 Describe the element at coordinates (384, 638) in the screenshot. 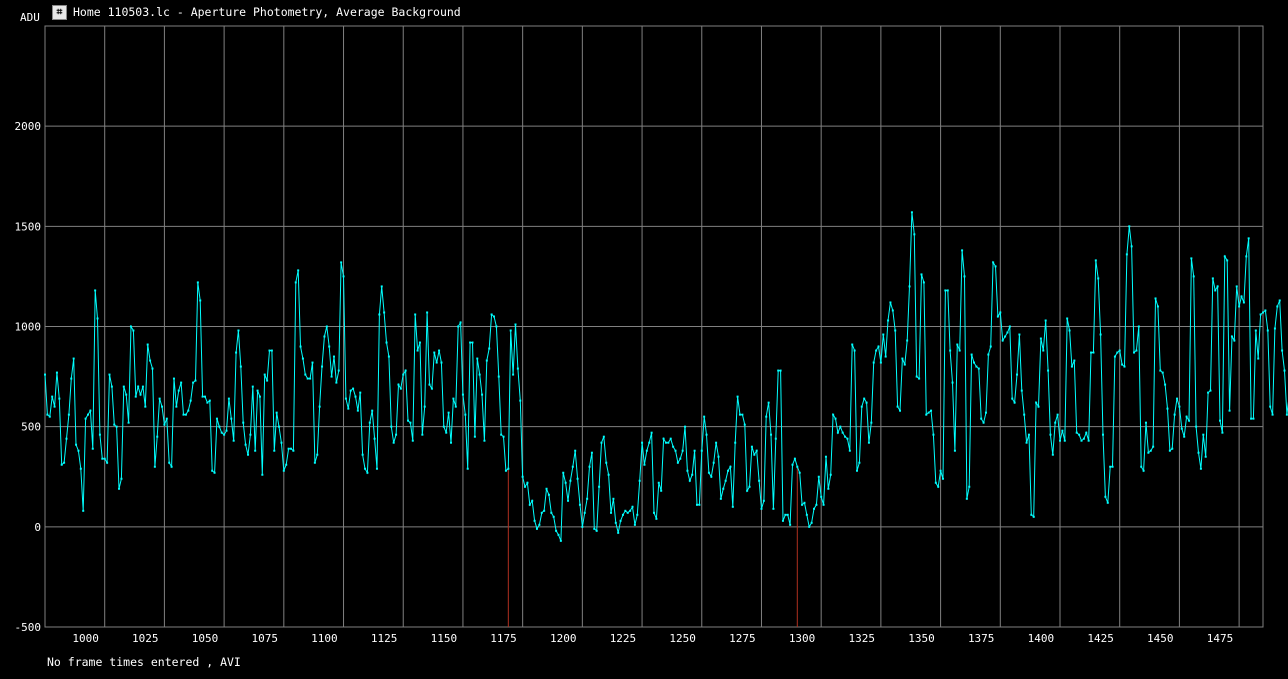

I see `x-tick-label: 1125` at that location.